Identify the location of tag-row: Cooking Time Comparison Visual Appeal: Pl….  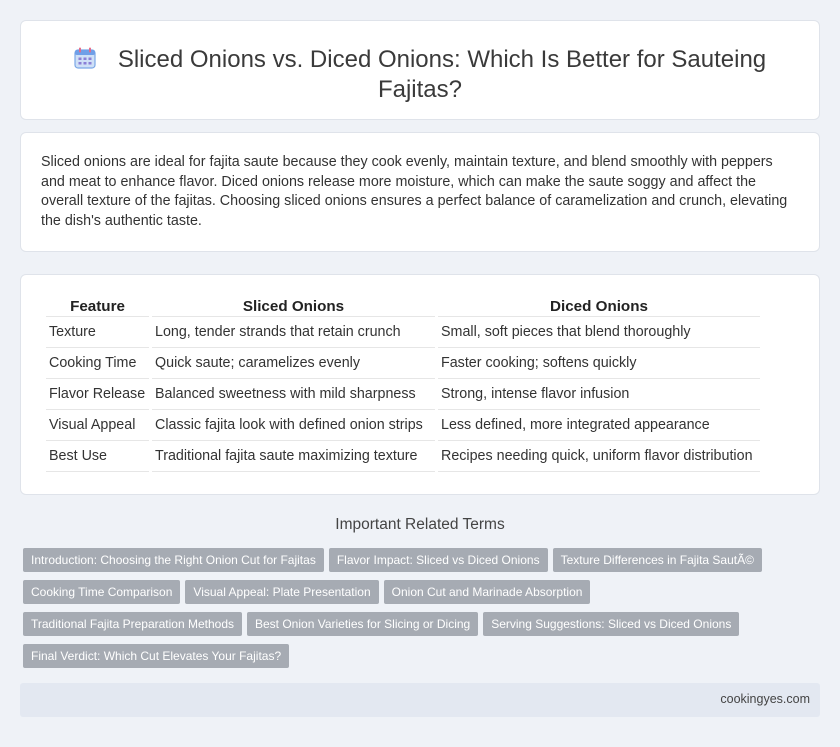
(418, 596).